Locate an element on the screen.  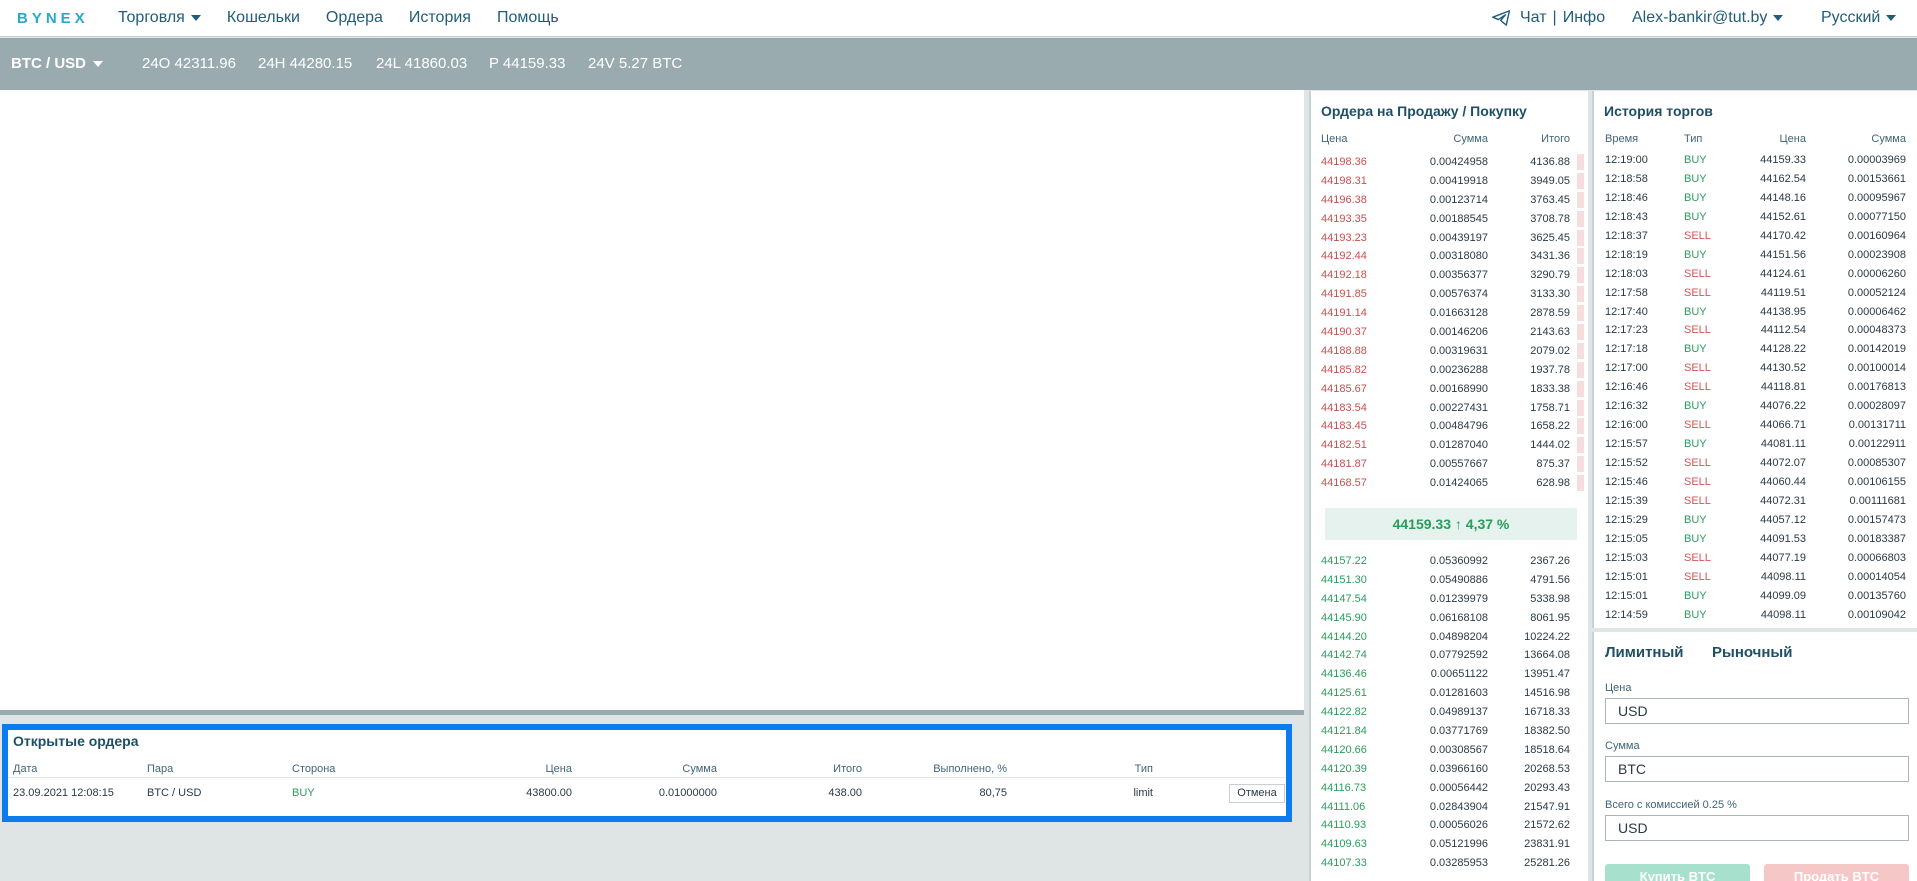
bid-row: 44120.66 0.00308567 18518.64 is located at coordinates (1449, 750).